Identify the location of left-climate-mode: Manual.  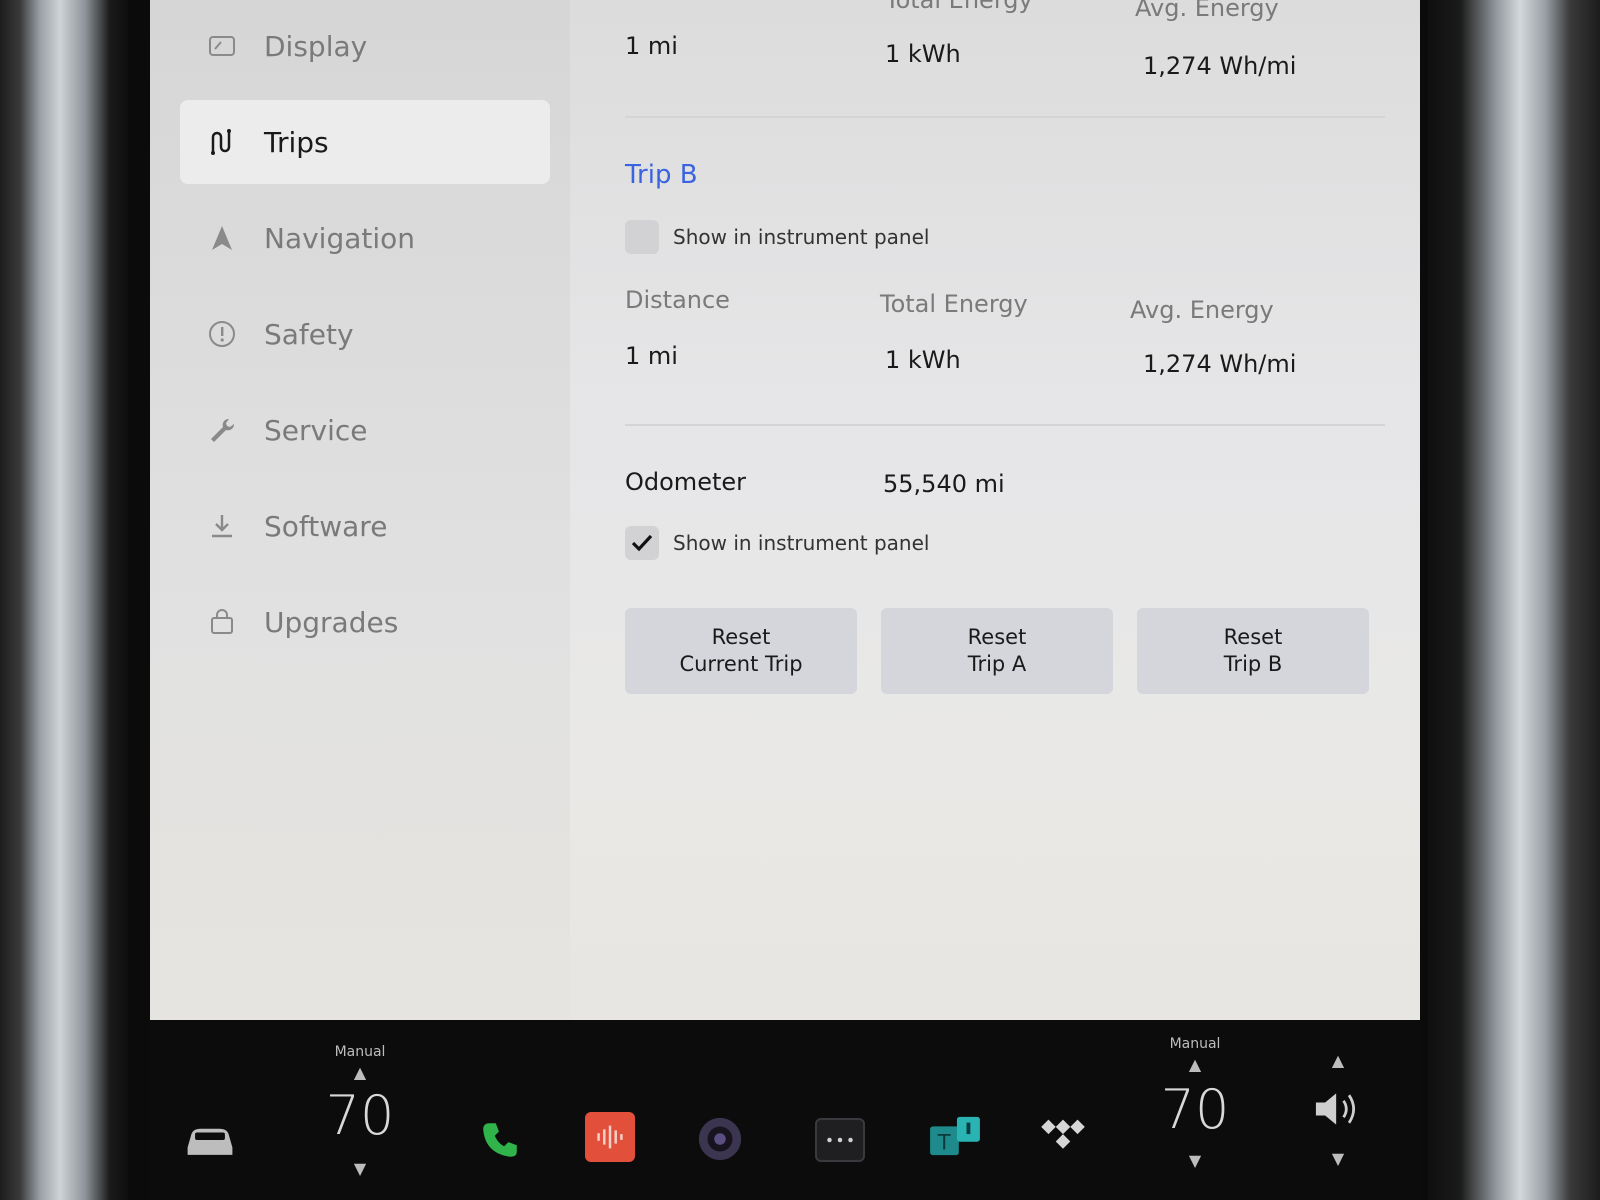
(360, 1052).